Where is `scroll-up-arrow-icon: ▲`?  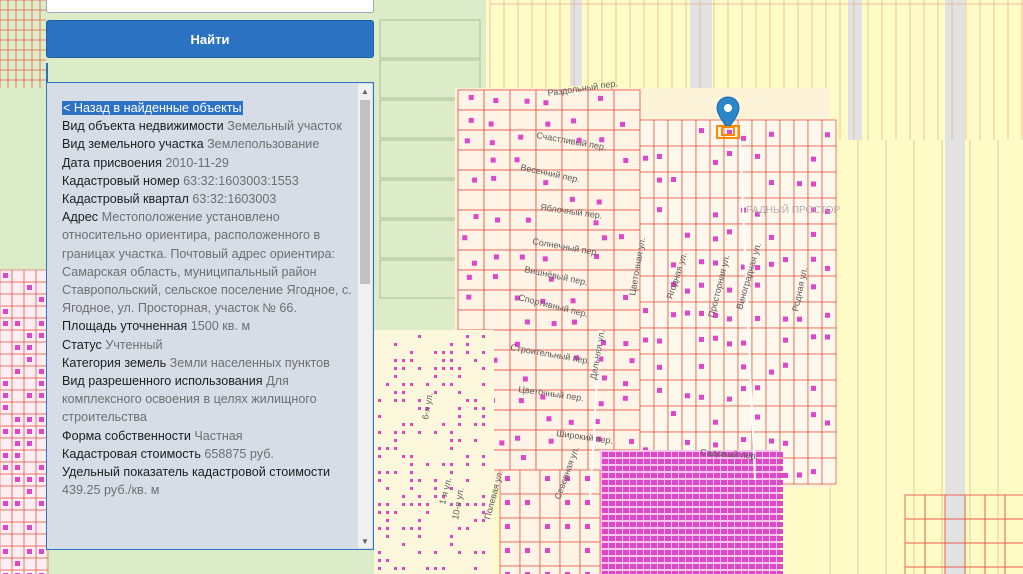 scroll-up-arrow-icon: ▲ is located at coordinates (365, 91).